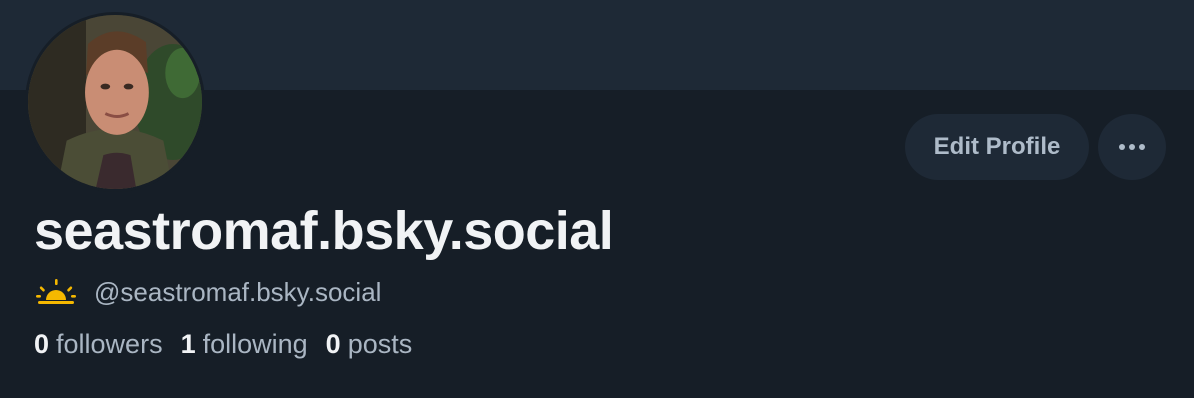 The width and height of the screenshot is (1194, 398). I want to click on posts-count: 0, so click(333, 344).